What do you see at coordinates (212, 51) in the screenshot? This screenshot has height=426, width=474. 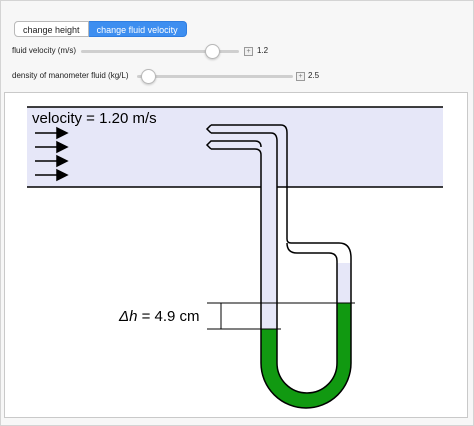 I see `velocity-slider-thumb` at bounding box center [212, 51].